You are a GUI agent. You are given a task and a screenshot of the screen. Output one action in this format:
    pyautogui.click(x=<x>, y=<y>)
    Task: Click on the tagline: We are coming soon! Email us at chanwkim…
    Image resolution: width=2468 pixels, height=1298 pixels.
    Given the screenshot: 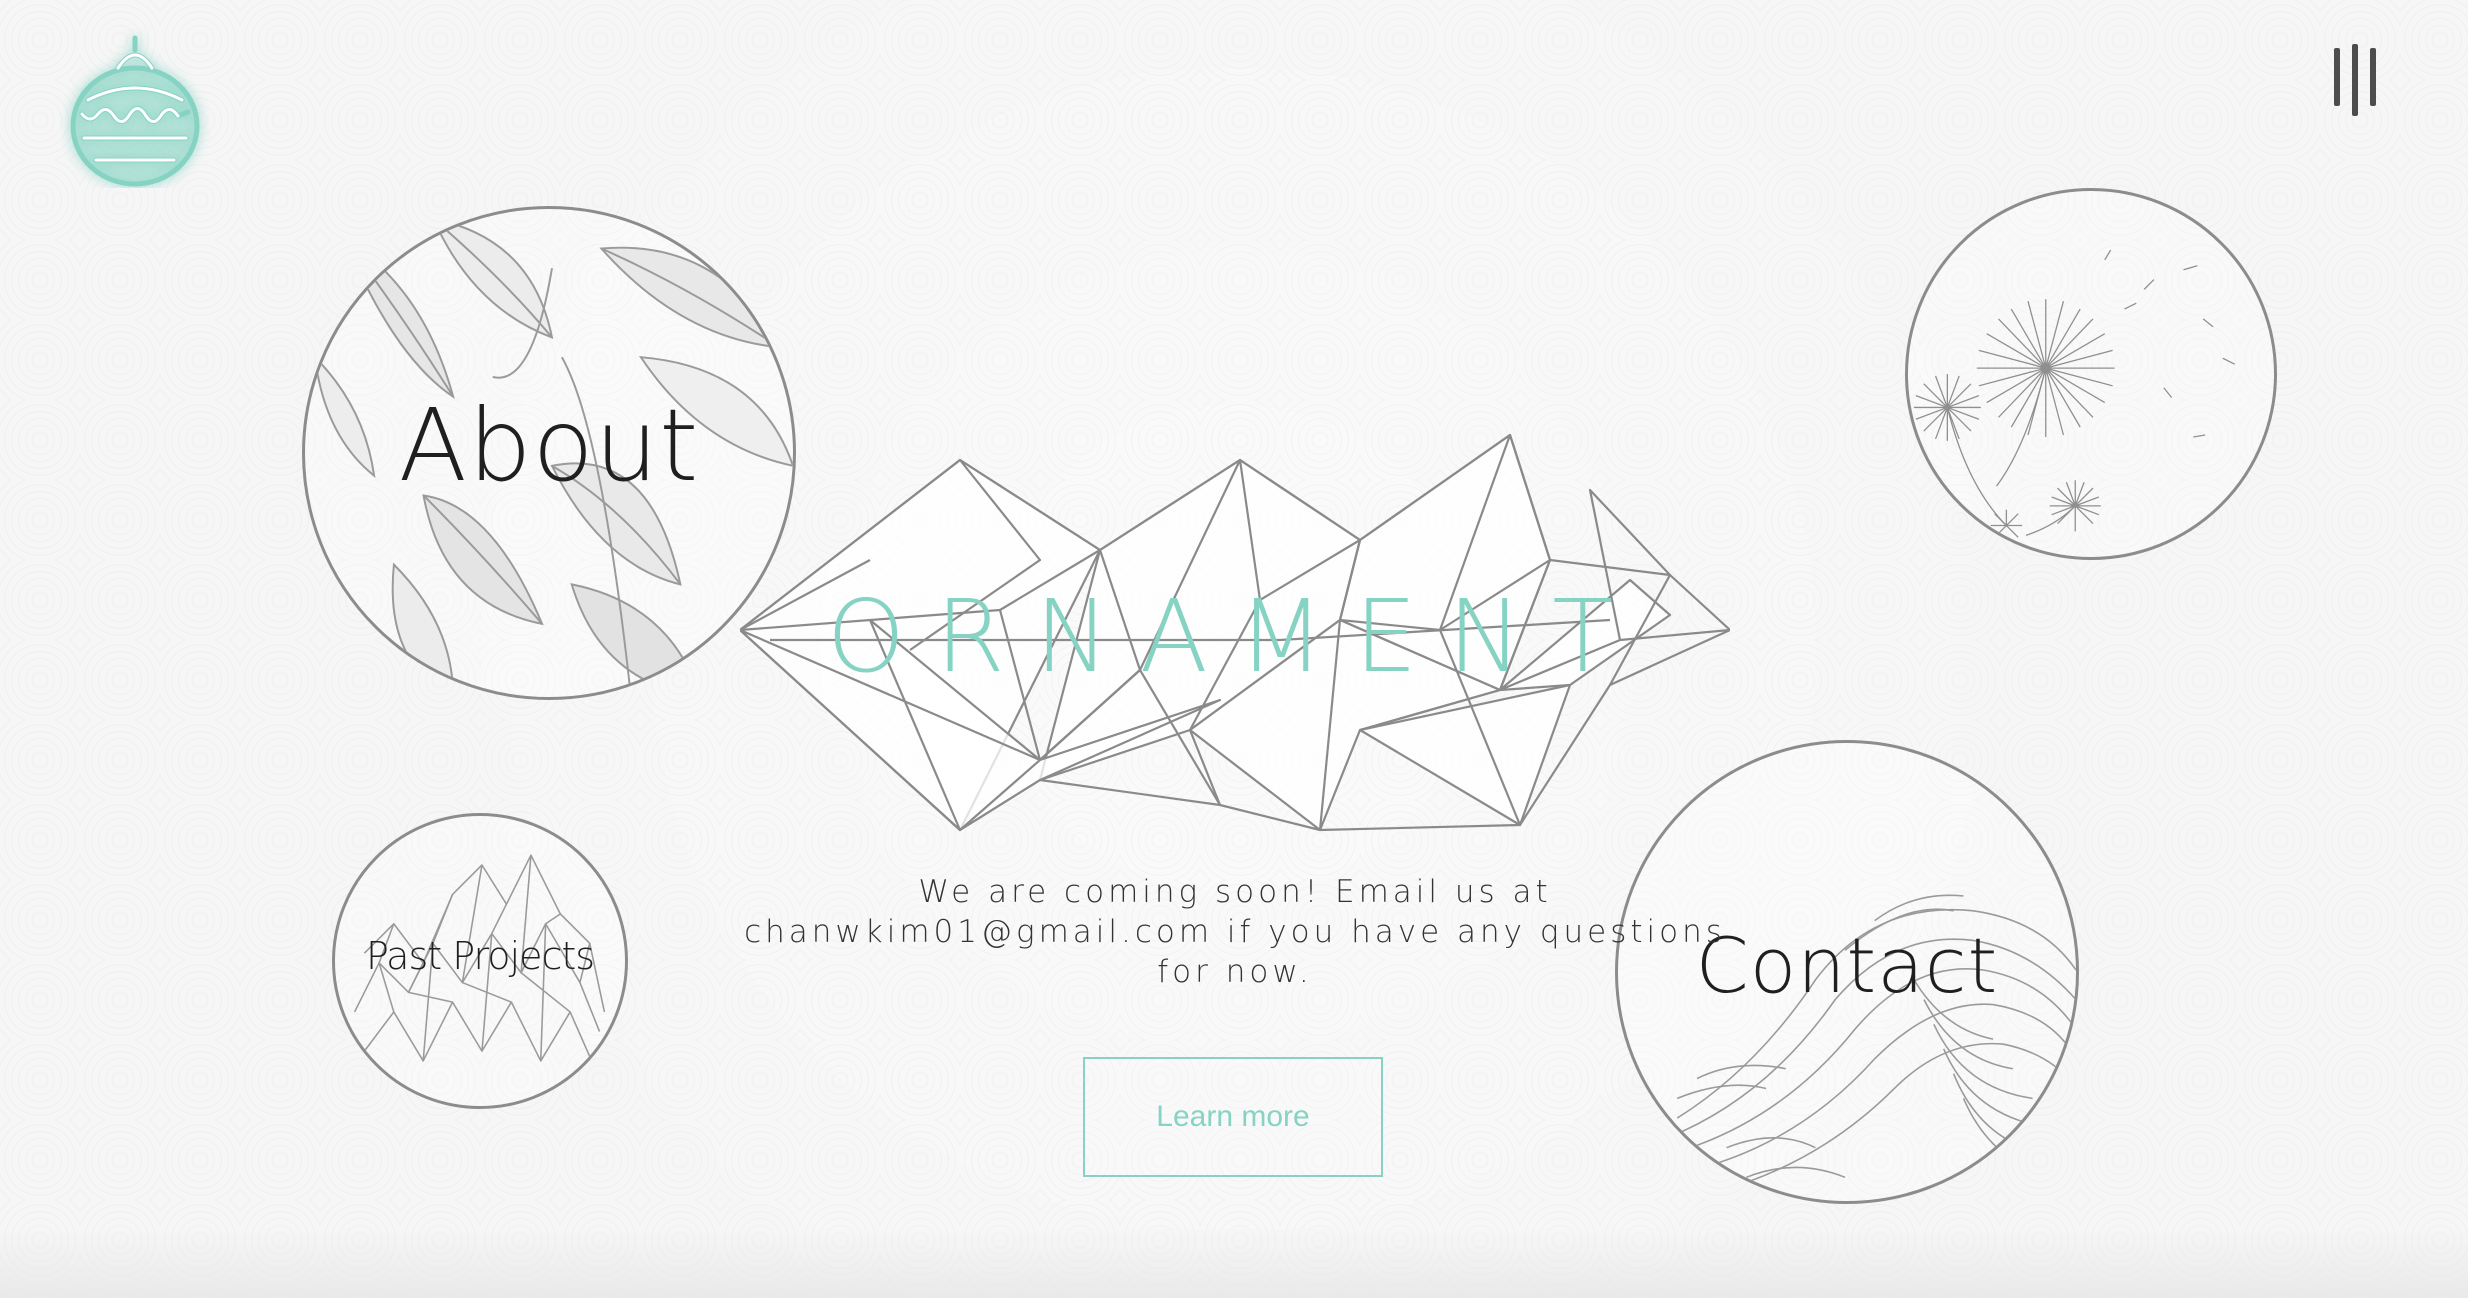 What is the action you would take?
    pyautogui.click(x=1235, y=932)
    